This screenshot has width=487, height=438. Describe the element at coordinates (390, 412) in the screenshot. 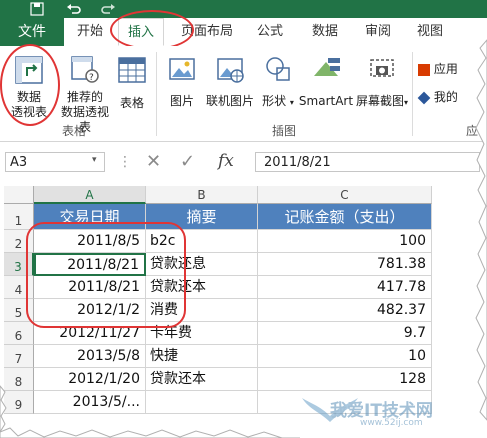

I see `watermark: 我爱IT技术网 www.52ij.com` at that location.